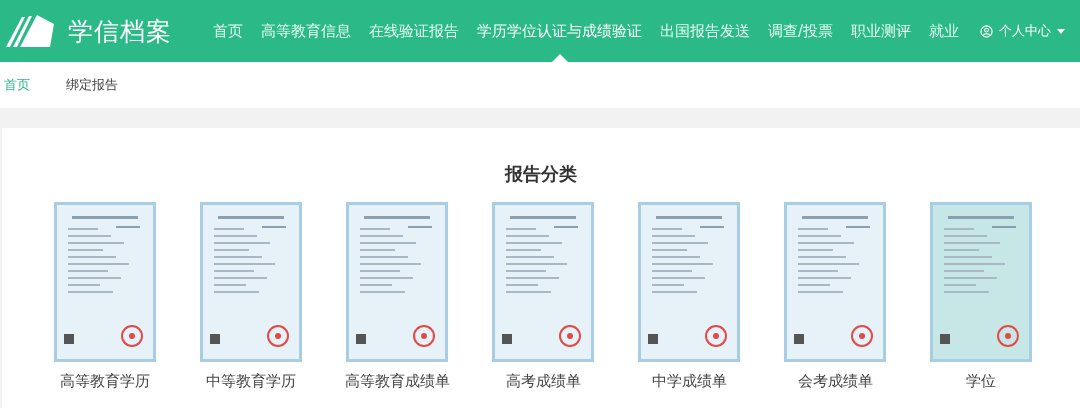  What do you see at coordinates (801, 31) in the screenshot?
I see `nav-tab: 调查/投票` at bounding box center [801, 31].